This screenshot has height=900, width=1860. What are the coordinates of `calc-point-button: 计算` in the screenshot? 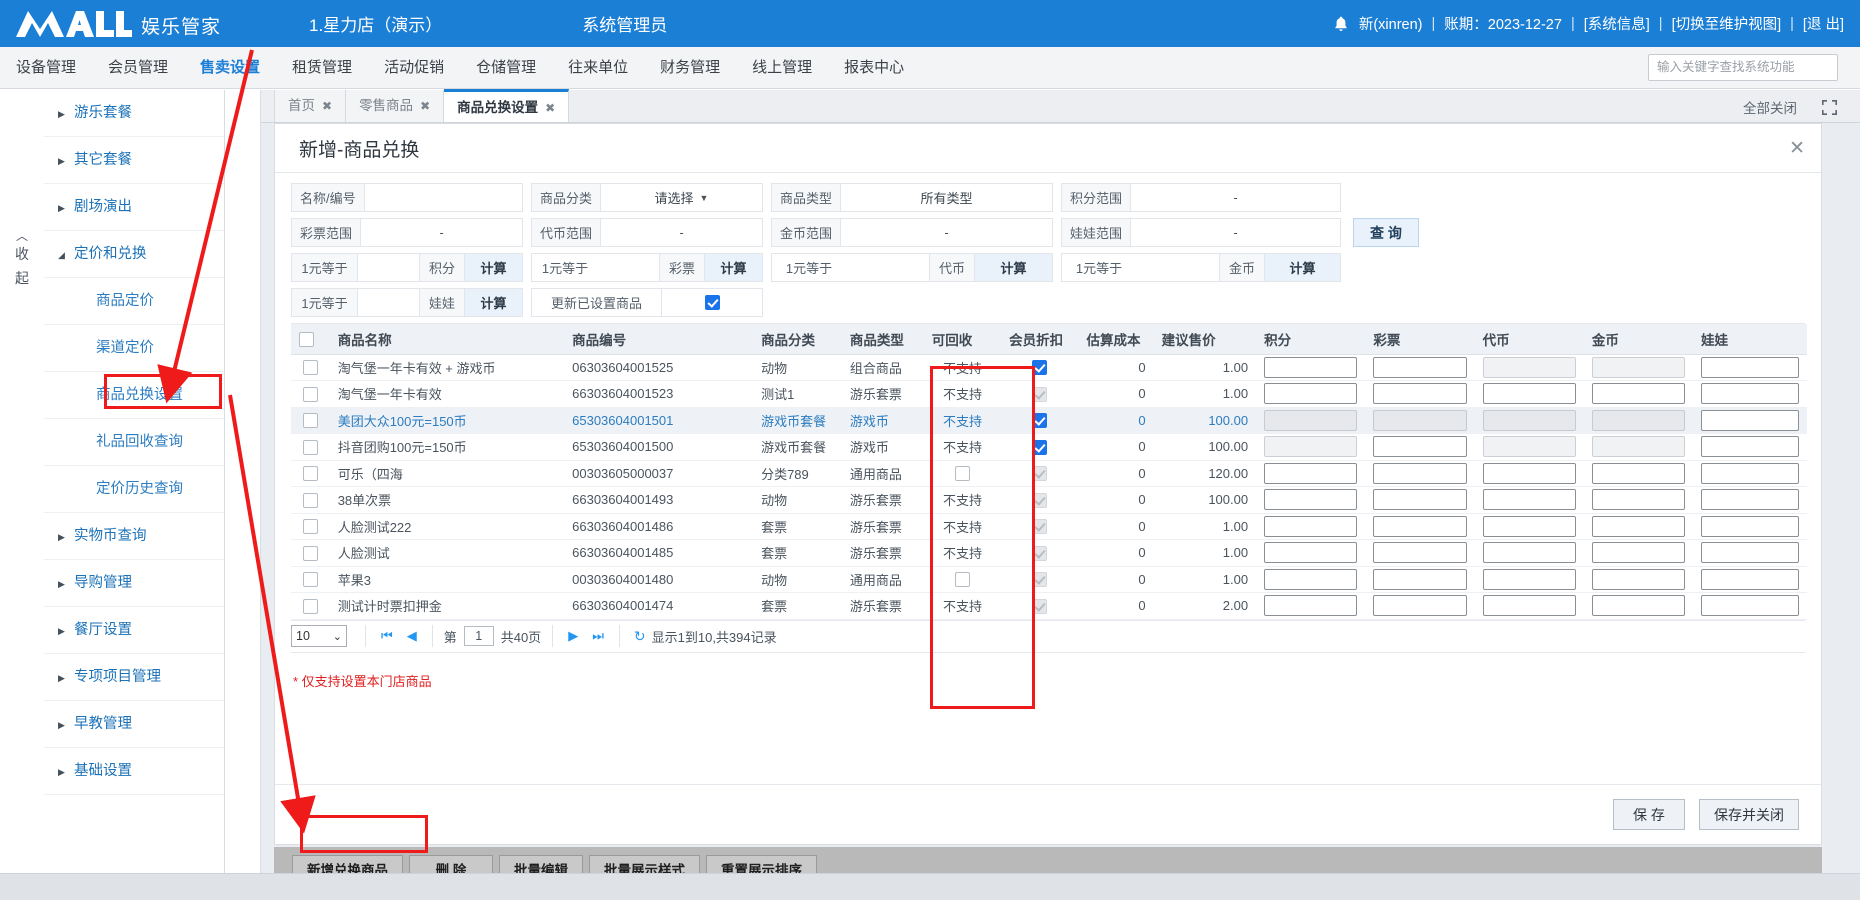 It's located at (493, 267).